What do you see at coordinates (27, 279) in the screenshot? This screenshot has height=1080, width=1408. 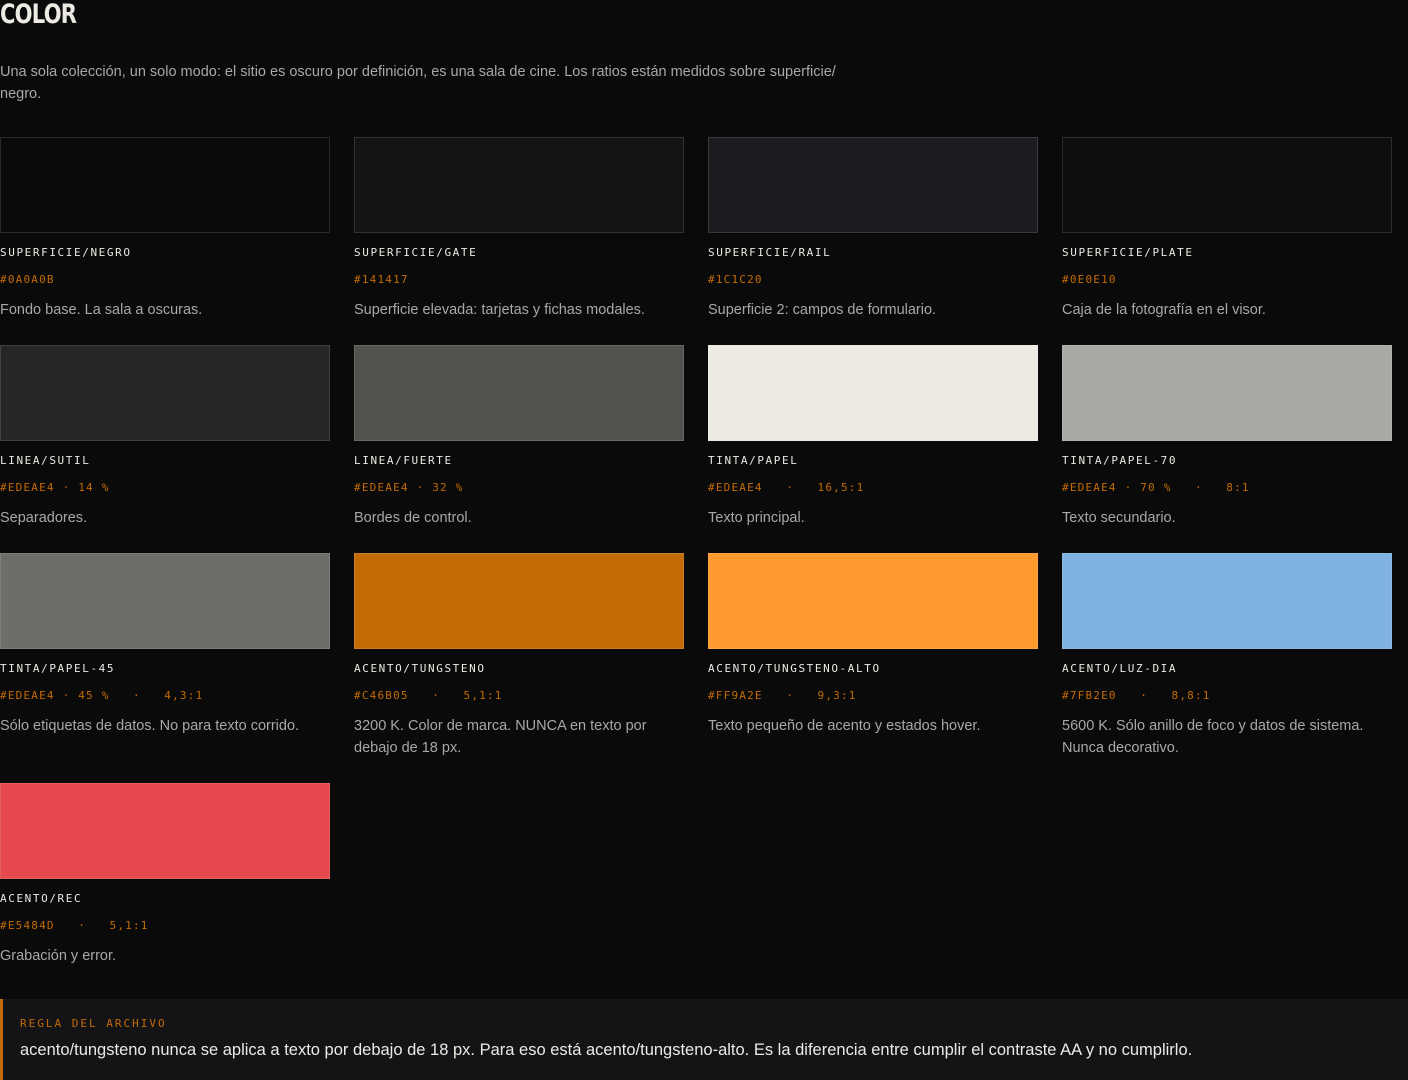 I see `token-value: #0A0A0B` at bounding box center [27, 279].